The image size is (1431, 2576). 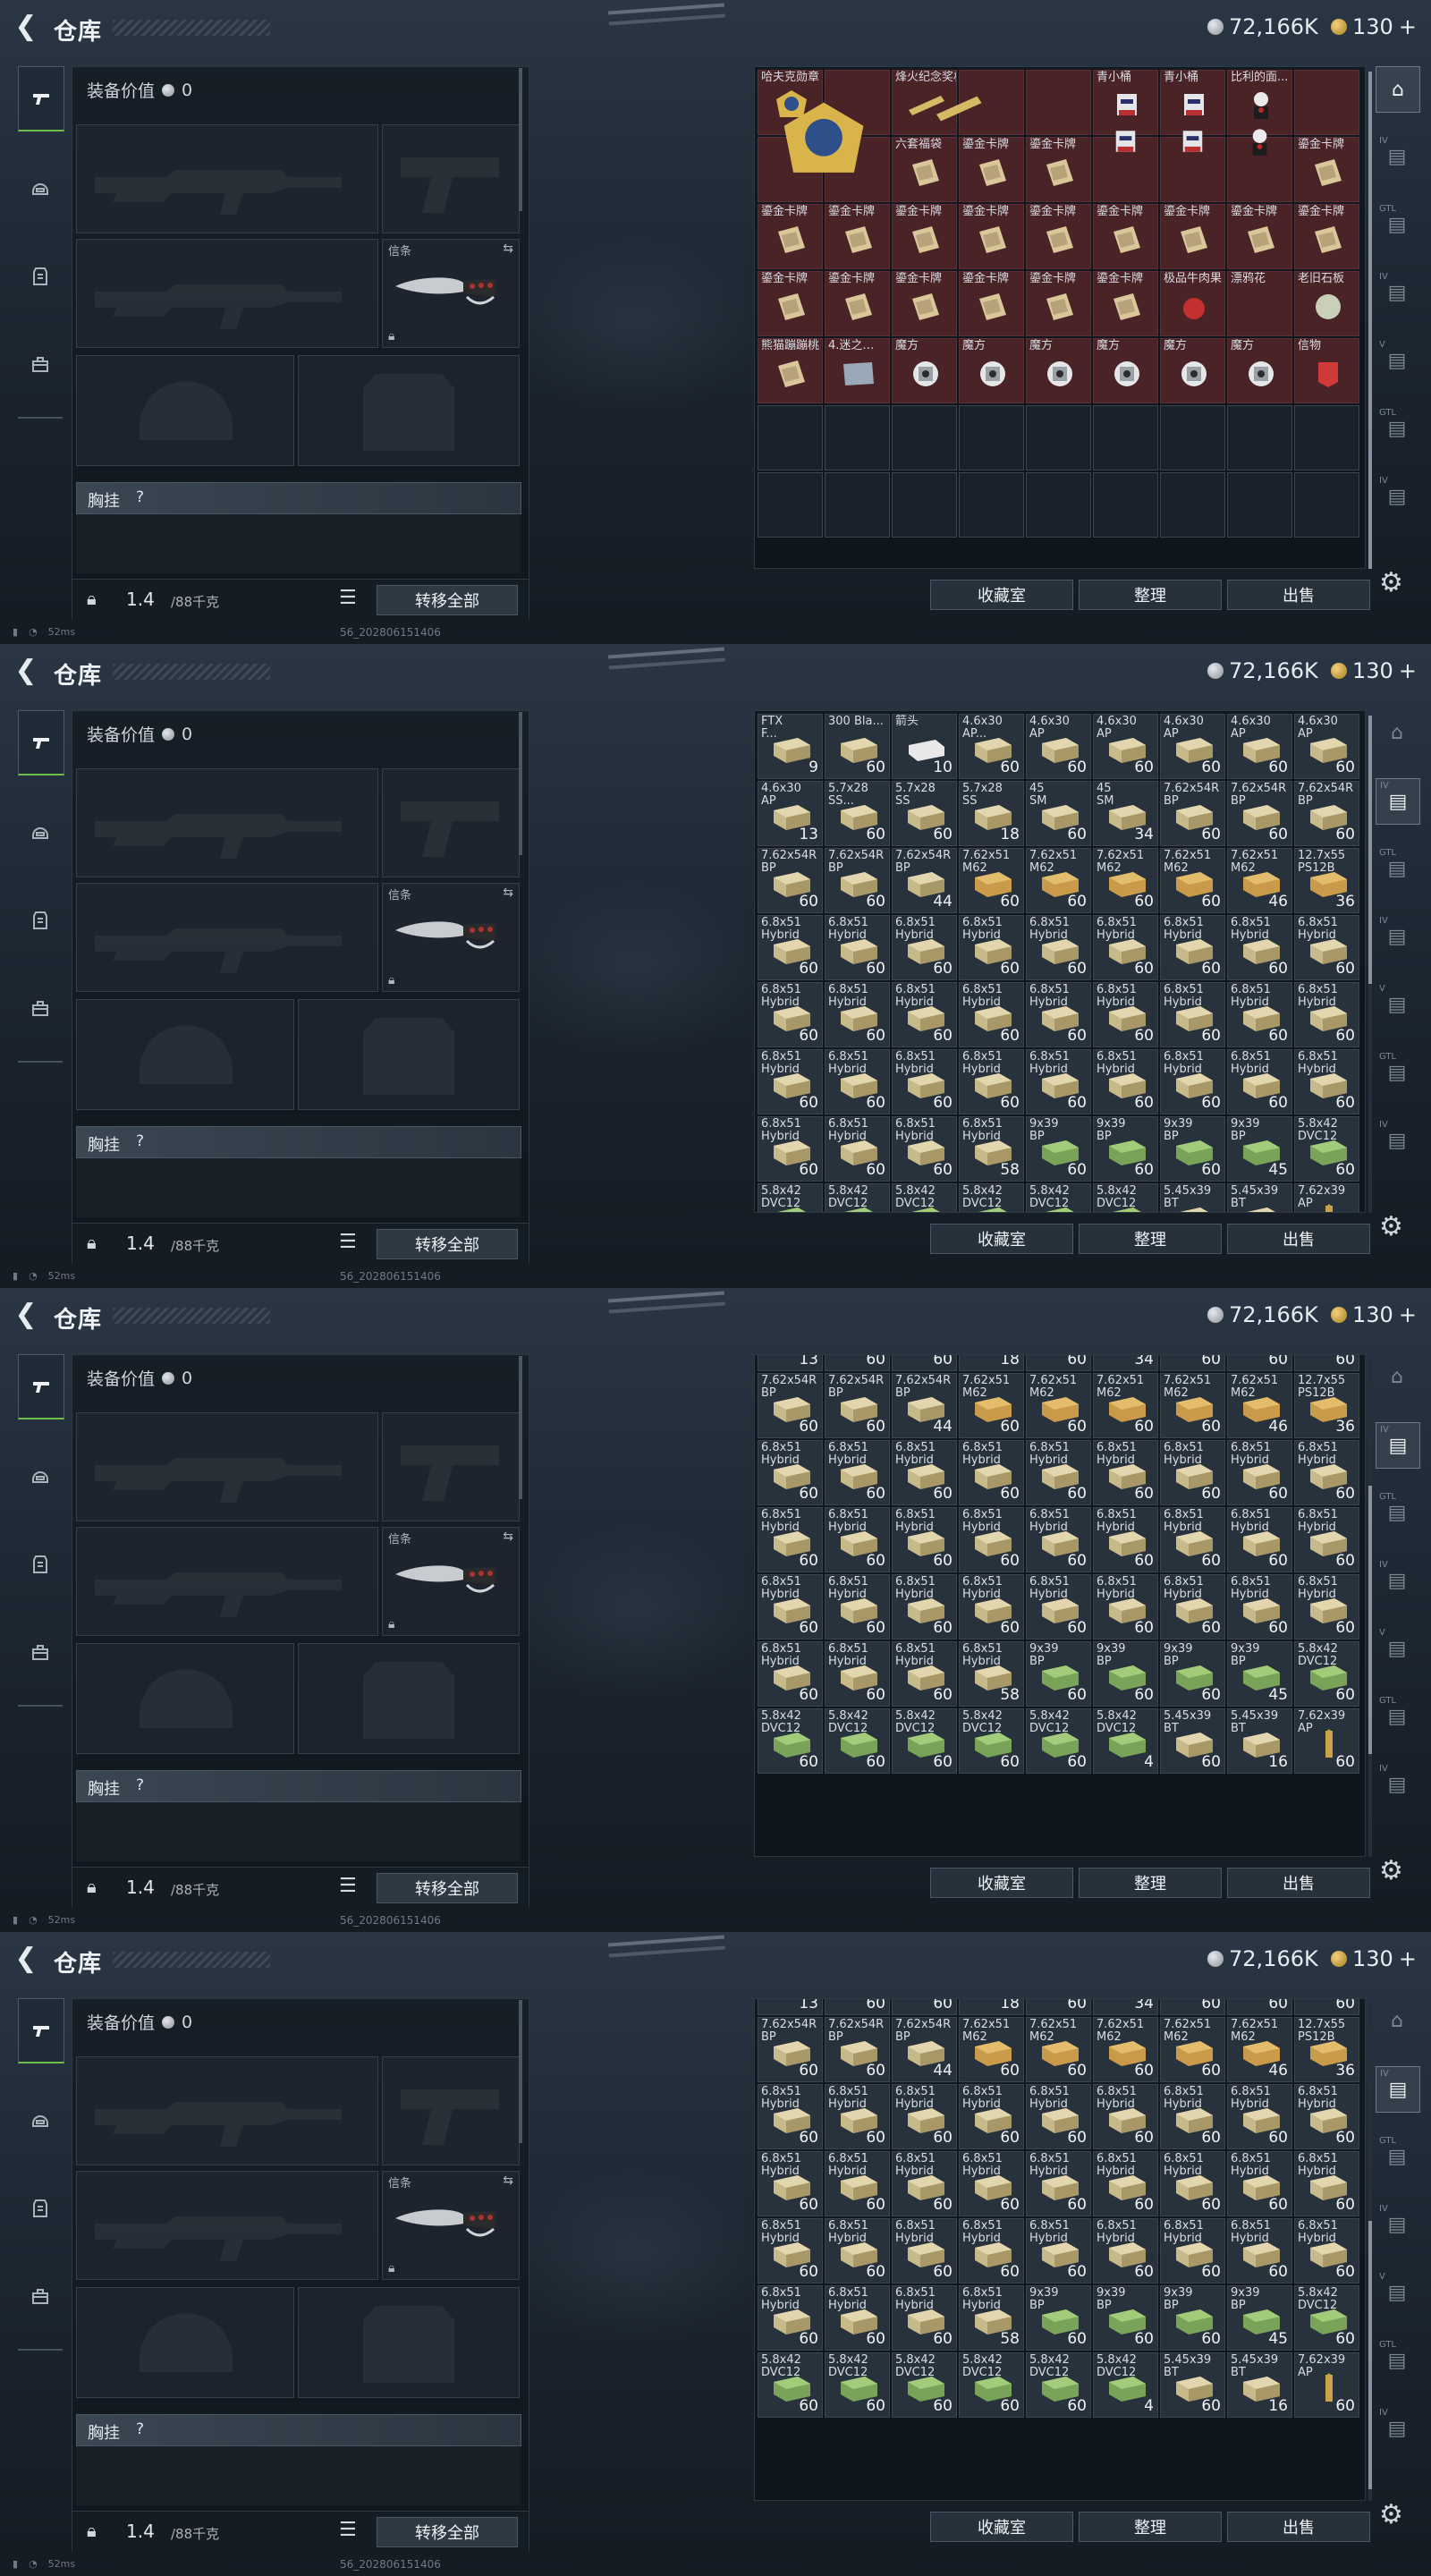 I want to click on inventory-cell: 漂鸦花, so click(x=1259, y=303).